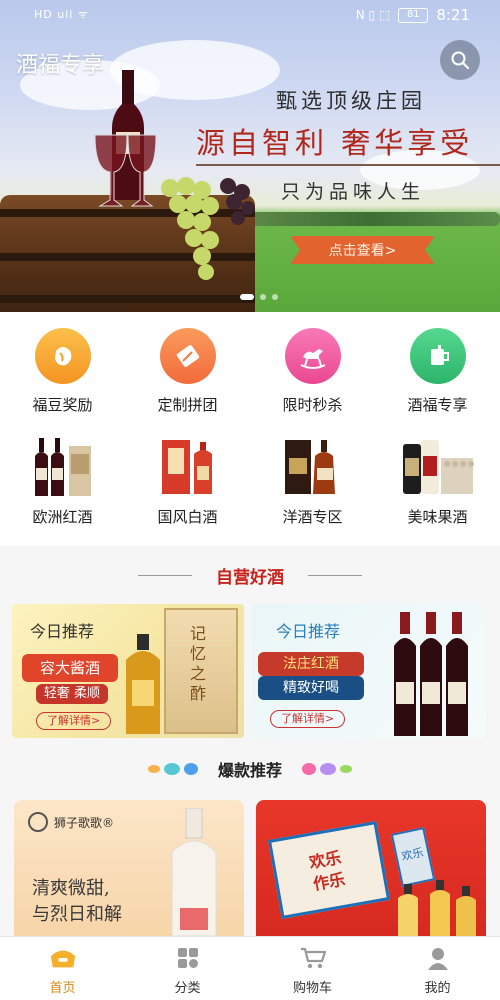 The image size is (500, 1000). What do you see at coordinates (335, 143) in the screenshot?
I see `banner-headline-main: 源自智利 奢华享受` at bounding box center [335, 143].